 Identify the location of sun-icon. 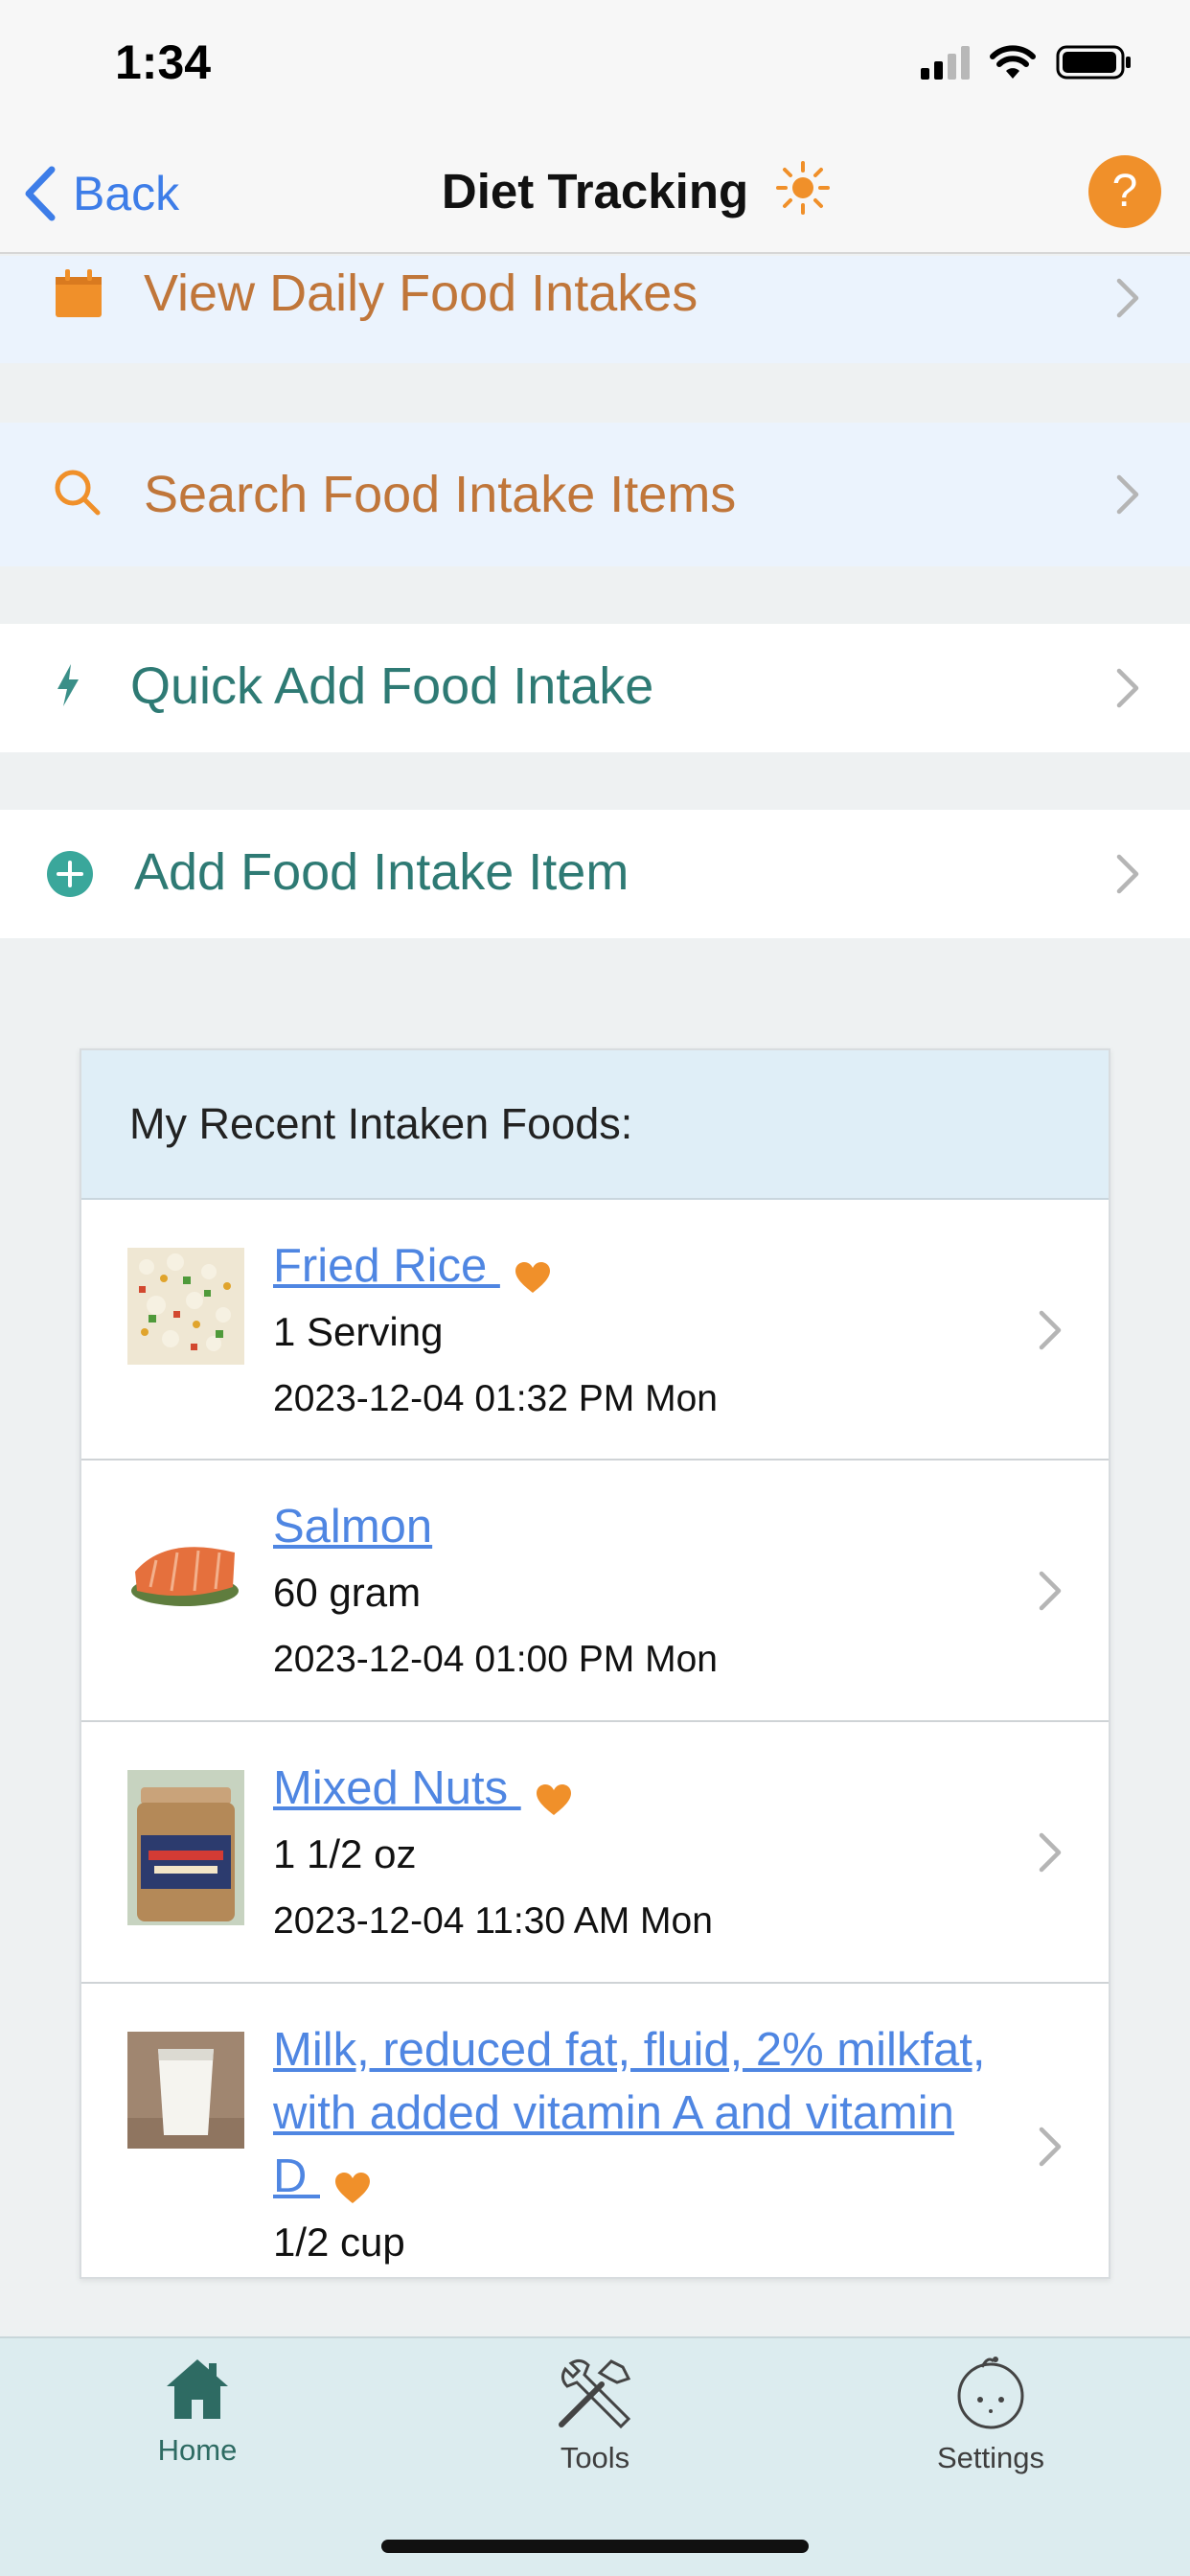
(803, 188).